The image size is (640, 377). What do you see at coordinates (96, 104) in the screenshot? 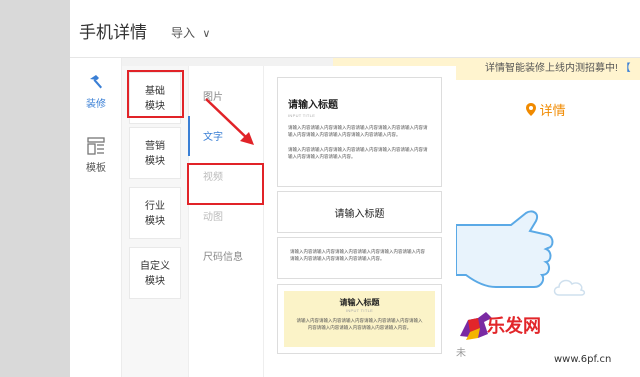
I see `nav-label-decorate: 装修` at bounding box center [96, 104].